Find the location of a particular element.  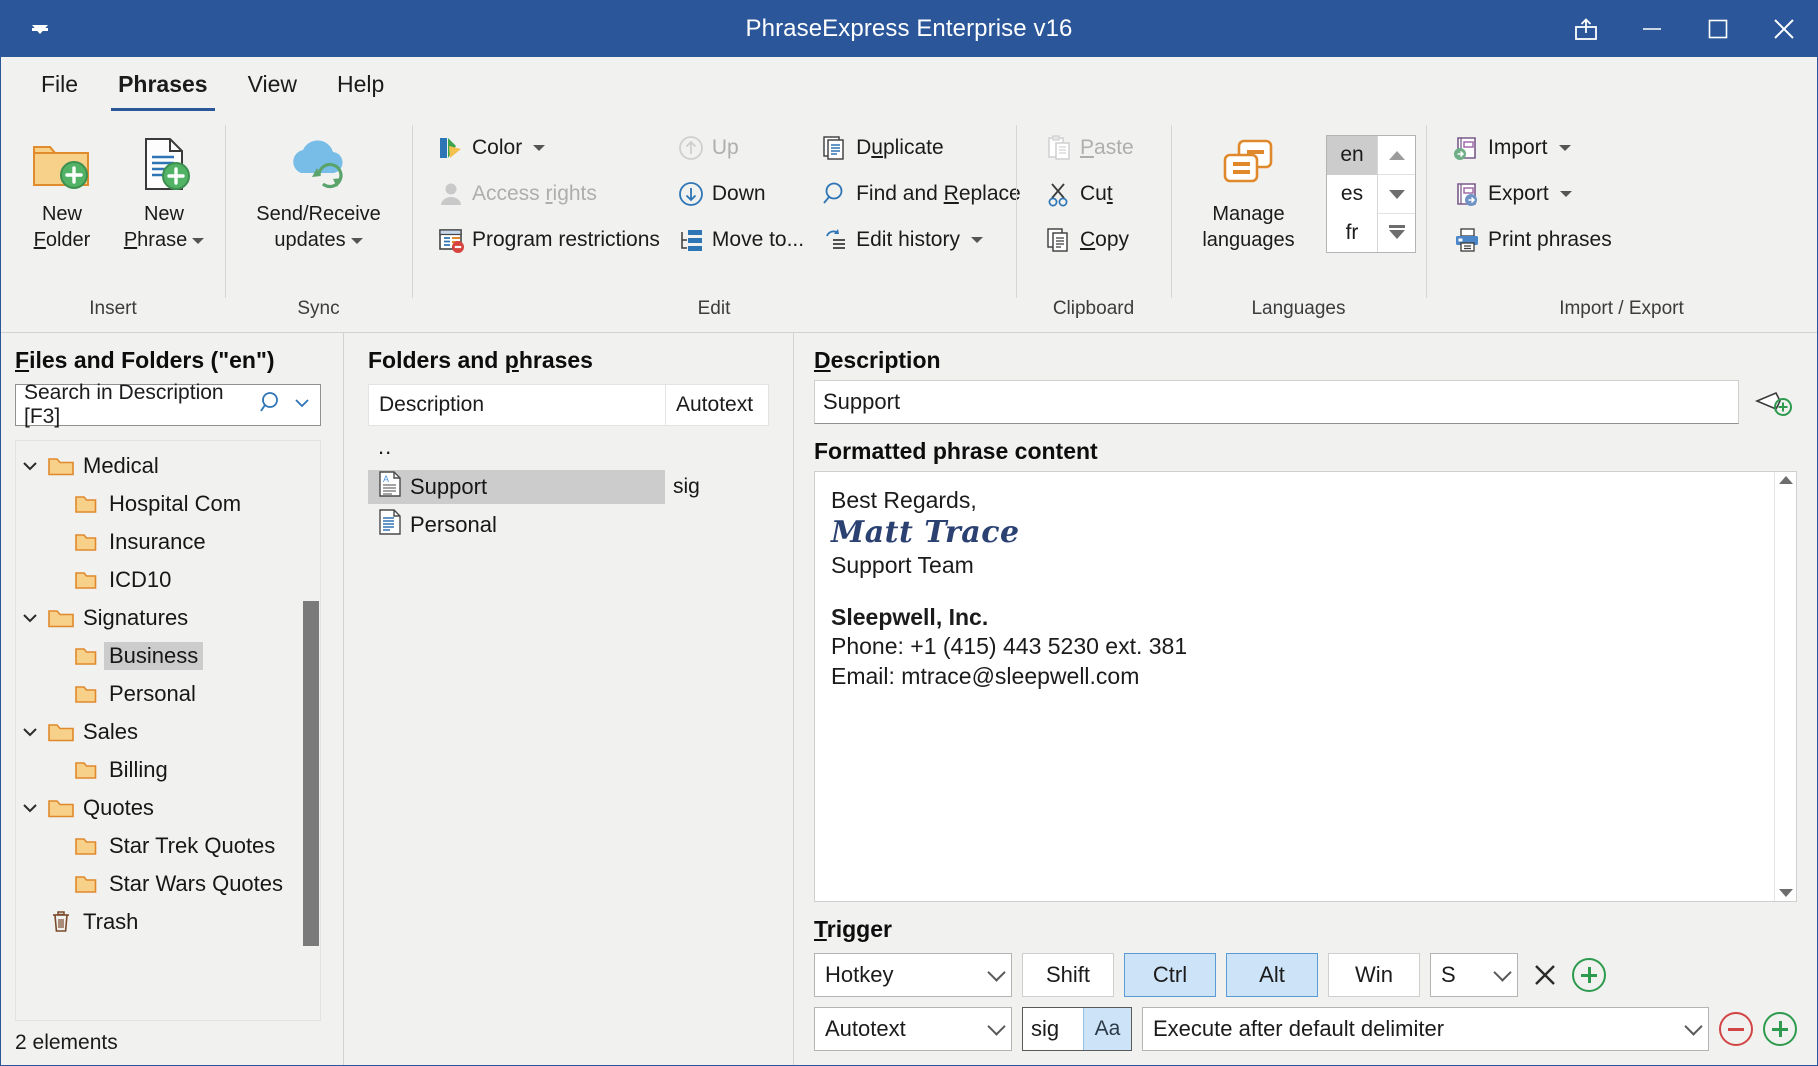

content-scrollbar is located at coordinates (1785, 686).